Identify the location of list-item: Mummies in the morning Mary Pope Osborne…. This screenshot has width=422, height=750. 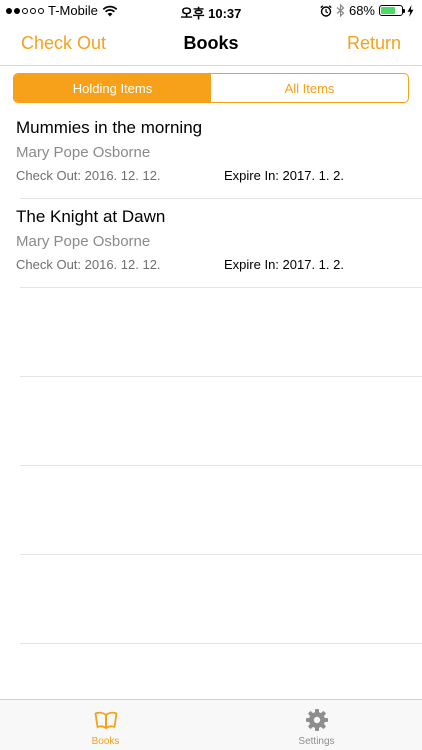
(219, 154).